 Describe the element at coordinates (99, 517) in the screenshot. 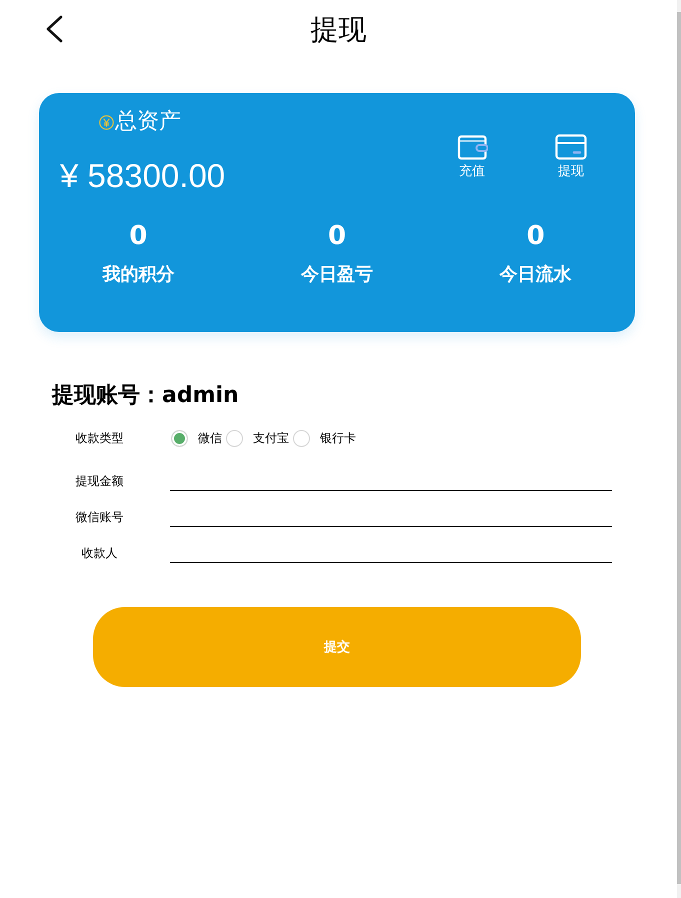

I see `field-label: 微信账号` at that location.